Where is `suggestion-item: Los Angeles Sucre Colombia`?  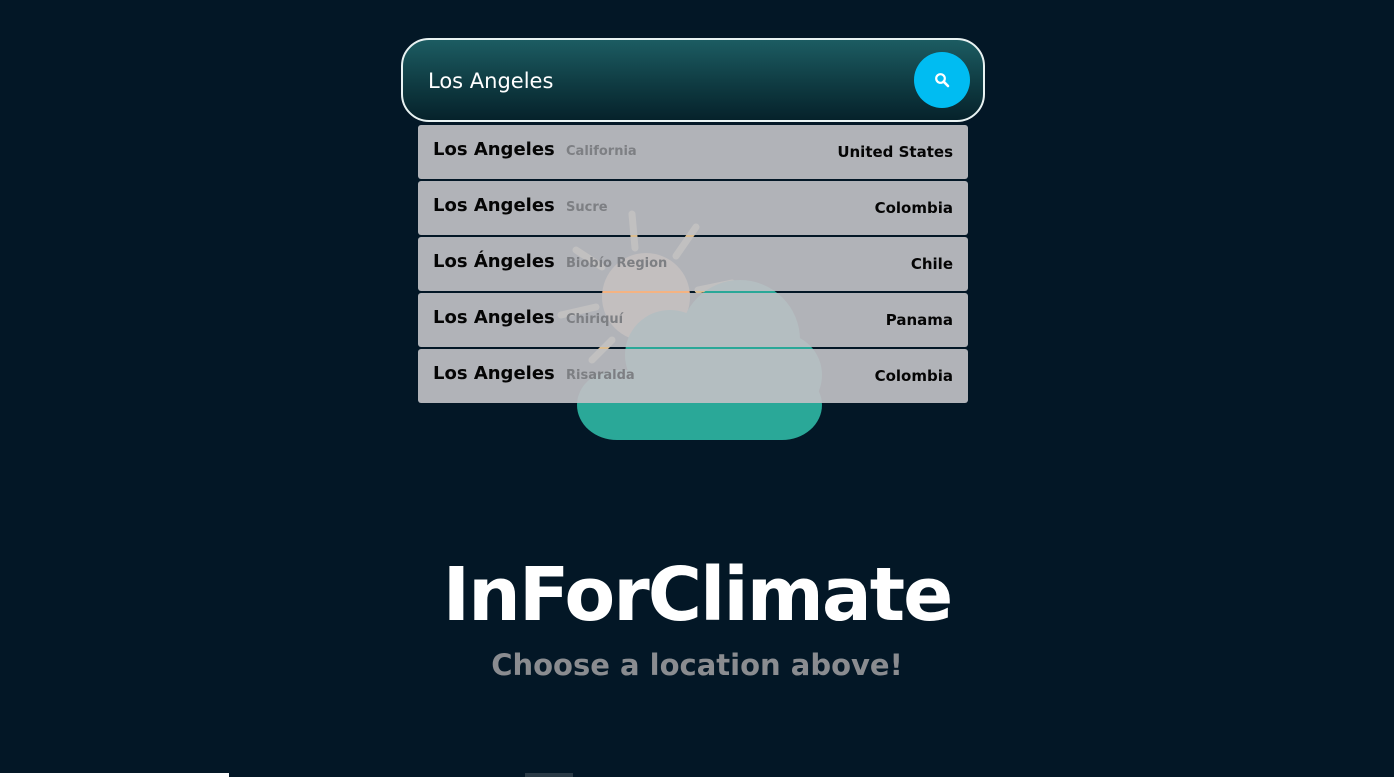 suggestion-item: Los Angeles Sucre Colombia is located at coordinates (693, 208).